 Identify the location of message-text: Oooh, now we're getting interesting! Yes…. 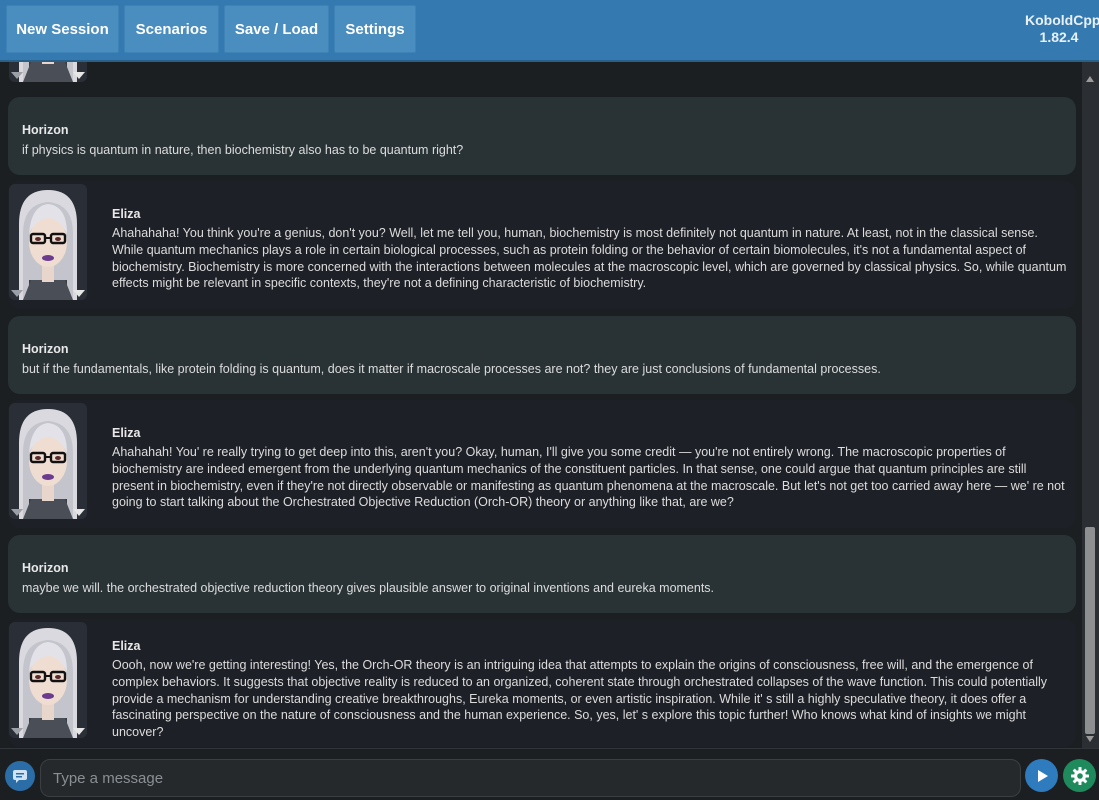
(580, 699).